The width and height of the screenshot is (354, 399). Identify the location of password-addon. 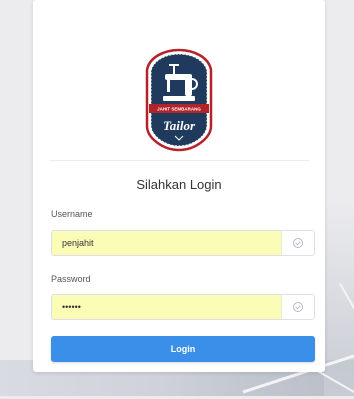
(297, 307).